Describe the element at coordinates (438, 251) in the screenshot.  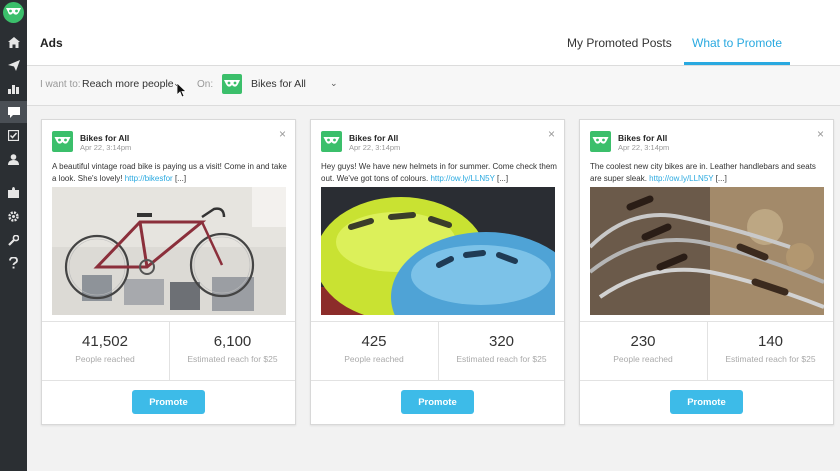
I see `helmets-photo` at that location.